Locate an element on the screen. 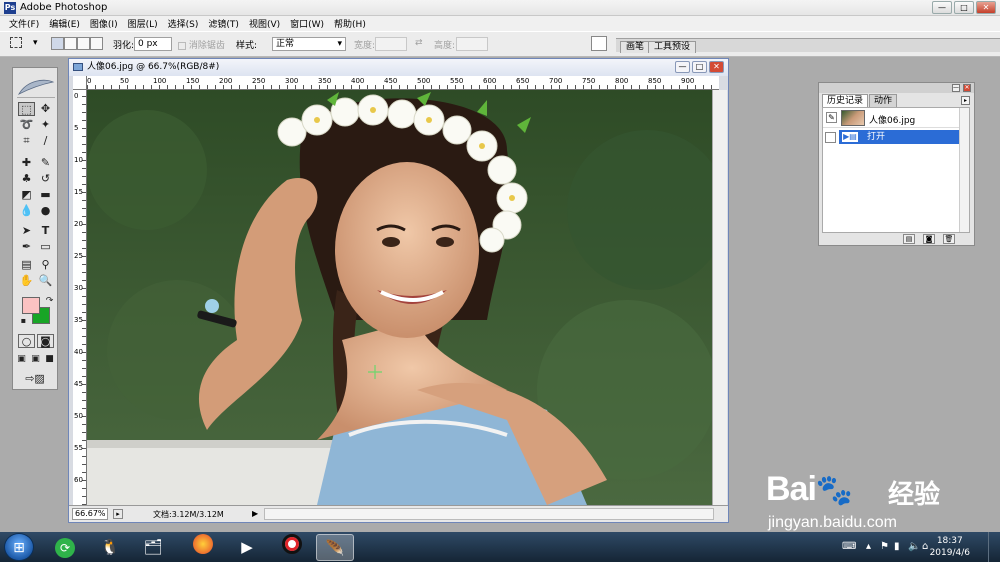  history-snapshot: ✎ 人像06.jpg is located at coordinates (896, 118).